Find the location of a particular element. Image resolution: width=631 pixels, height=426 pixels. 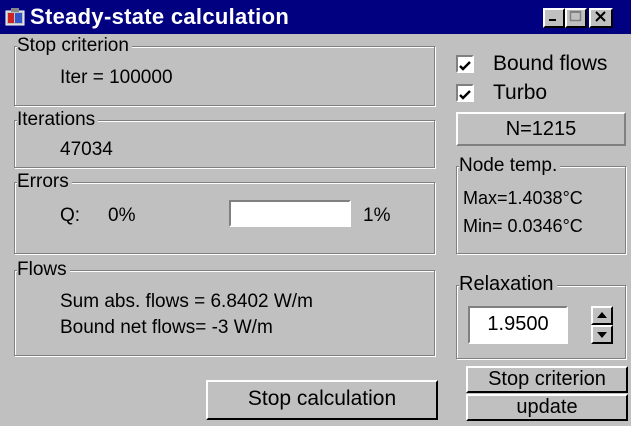

relaxation-group: Relaxation 1.9500 is located at coordinates (541, 316).